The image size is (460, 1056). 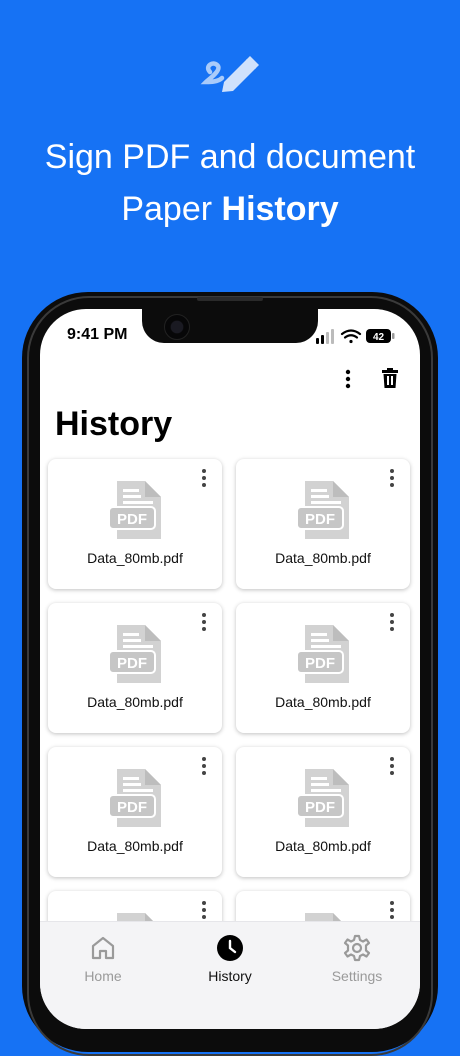 I want to click on more-options-icon, so click(x=348, y=379).